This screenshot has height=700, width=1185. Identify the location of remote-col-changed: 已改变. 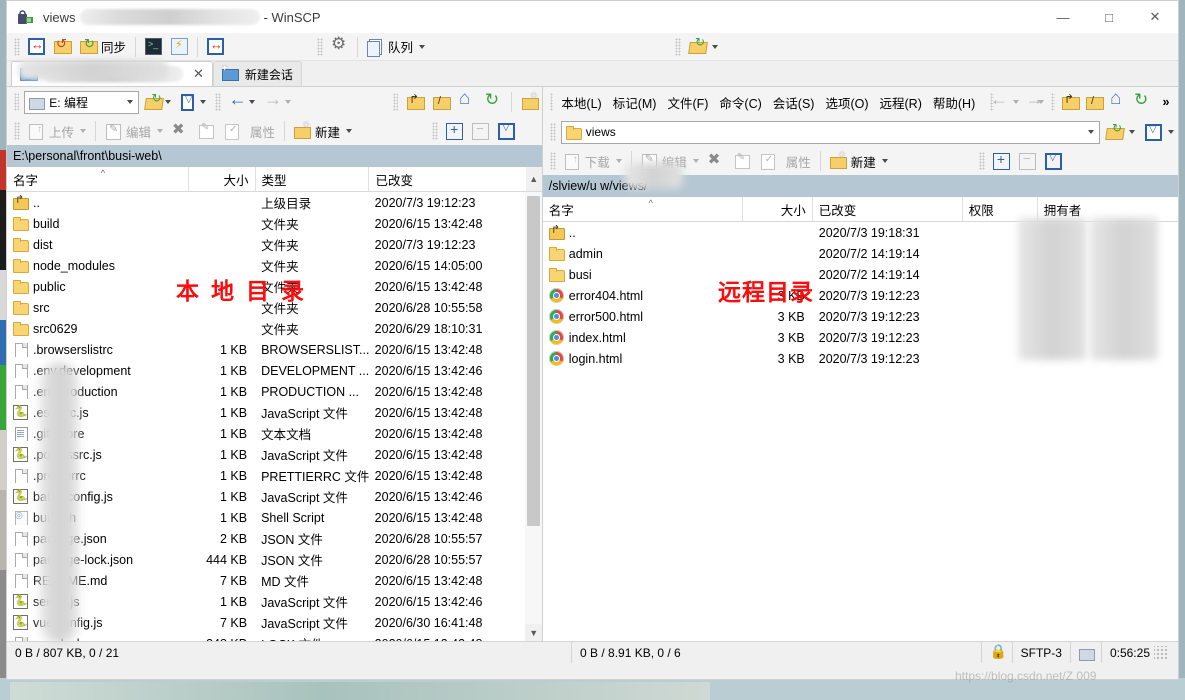
(888, 209).